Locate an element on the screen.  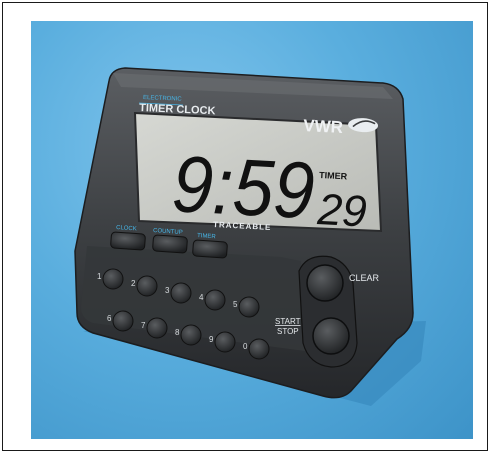
key-label-1: 1 is located at coordinates (99, 276).